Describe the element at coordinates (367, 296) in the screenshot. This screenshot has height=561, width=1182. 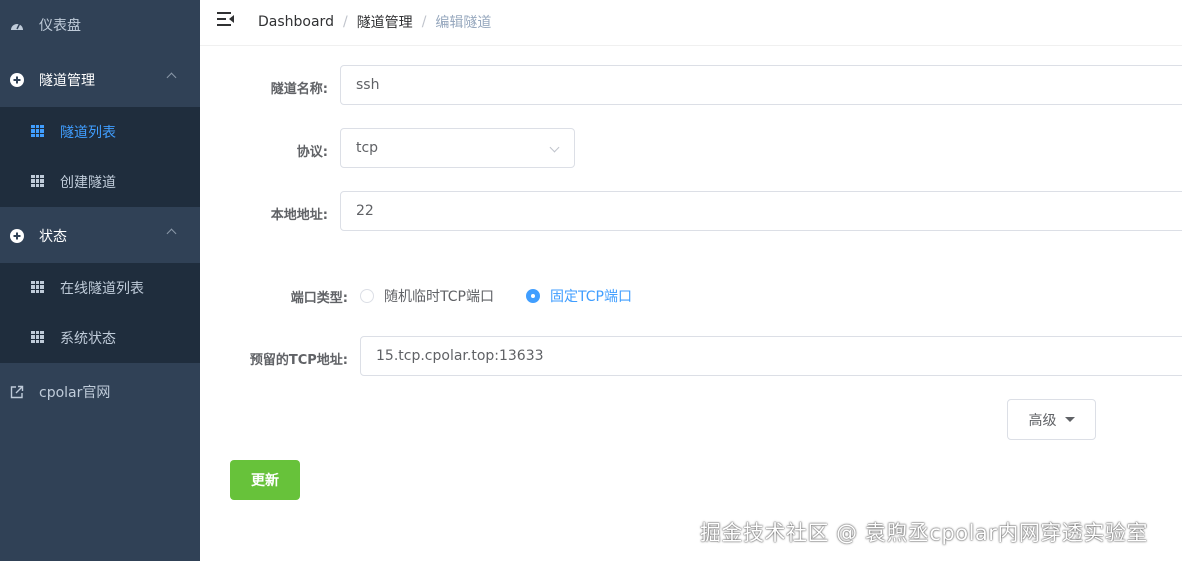
I see `radio-circle` at that location.